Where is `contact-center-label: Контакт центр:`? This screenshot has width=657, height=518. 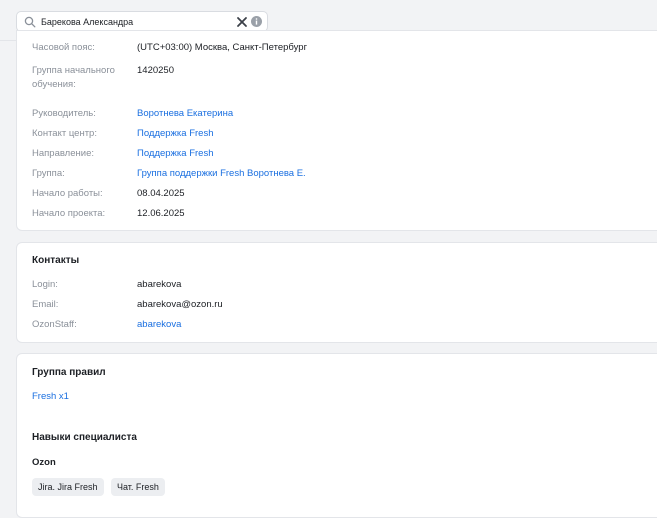
contact-center-label: Контакт центр: is located at coordinates (64, 133).